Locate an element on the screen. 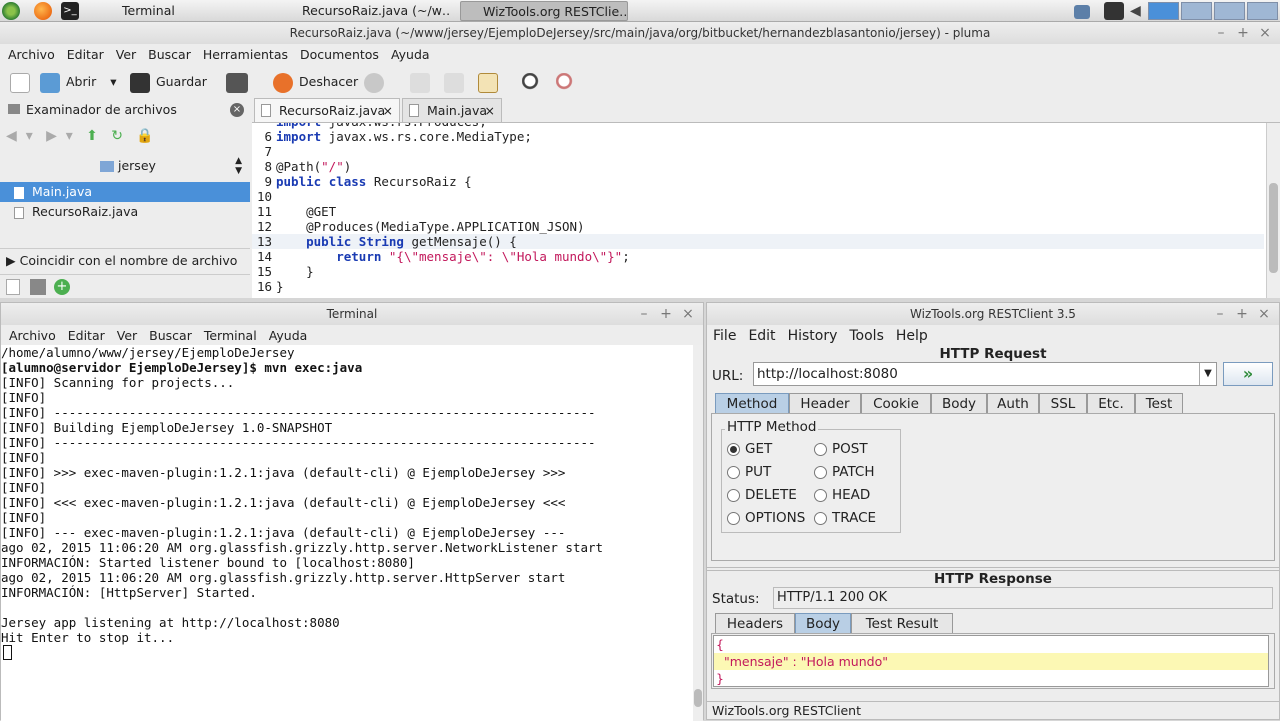 The height and width of the screenshot is (721, 1280). lock-icon: 🔒 is located at coordinates (144, 136).